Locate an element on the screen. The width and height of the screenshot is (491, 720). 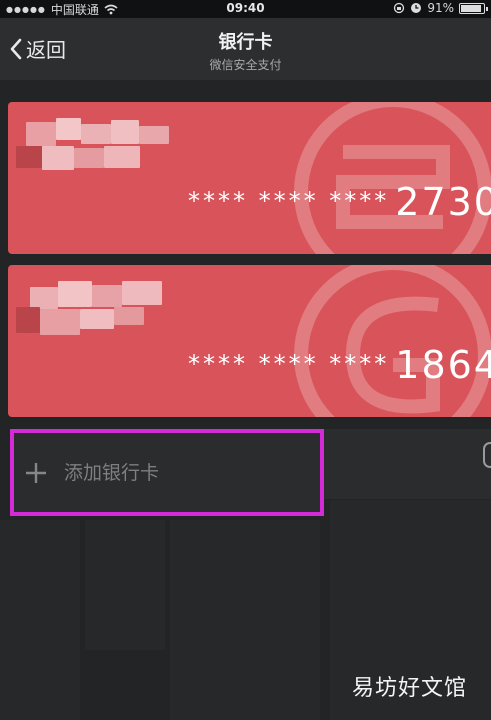
card-last-digits: 2730 is located at coordinates (443, 202).